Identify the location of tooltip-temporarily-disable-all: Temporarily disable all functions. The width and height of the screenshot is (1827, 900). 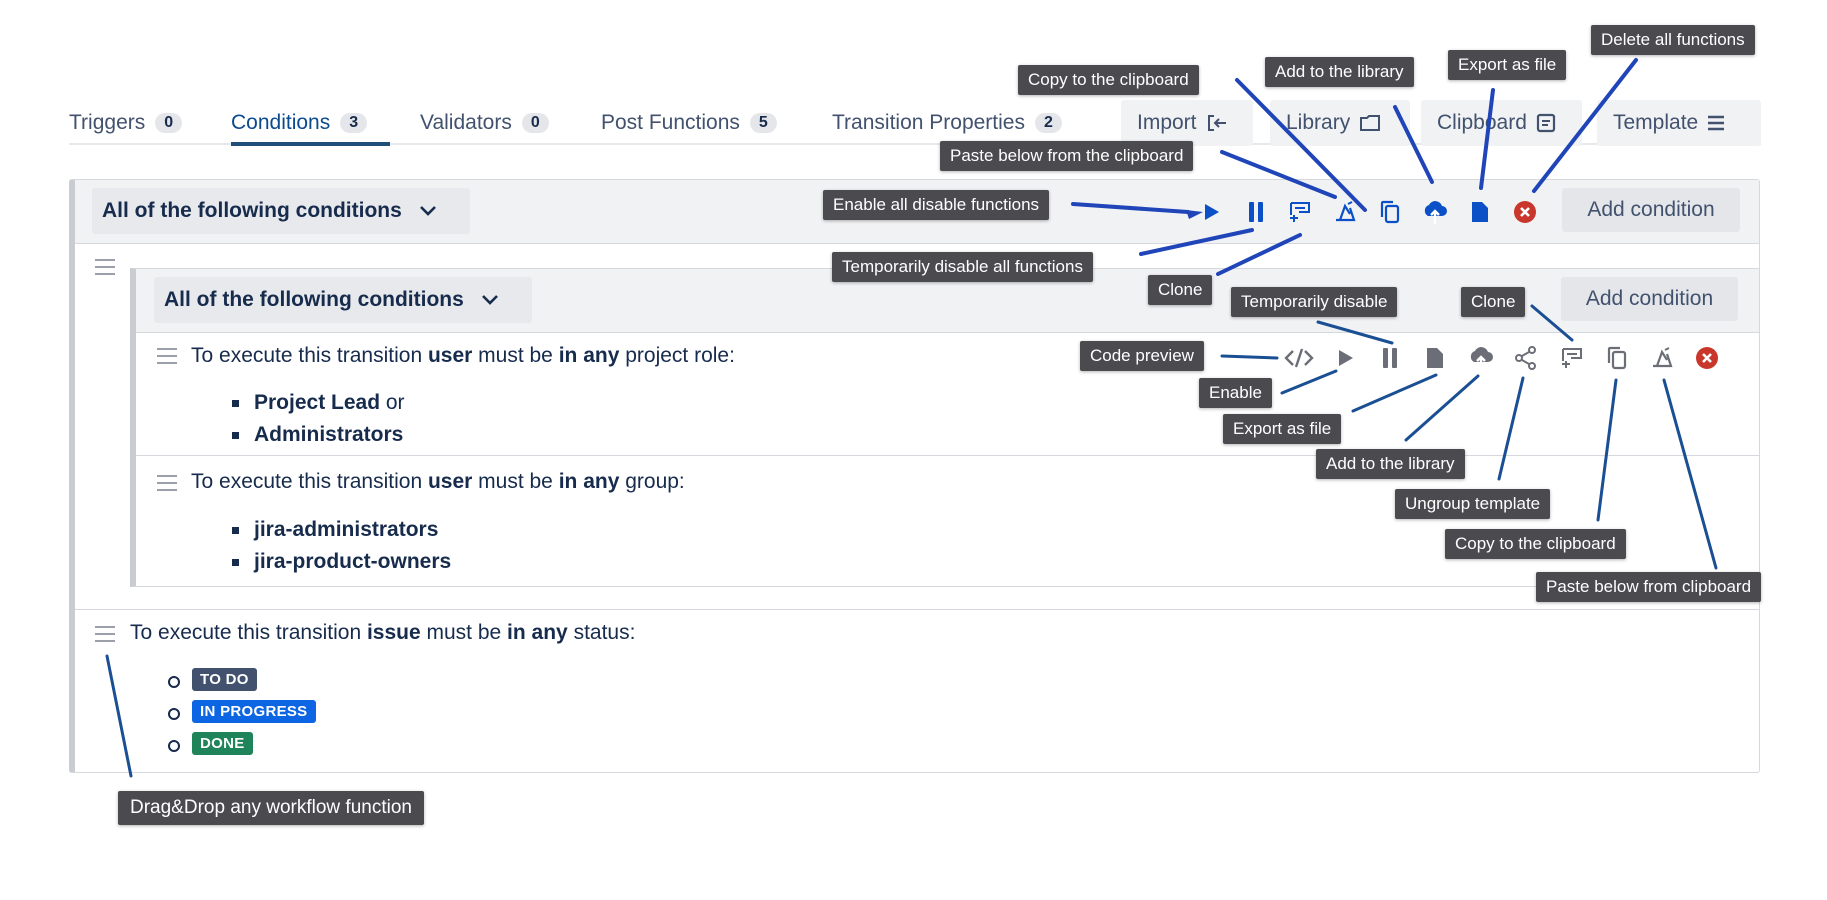
(962, 267).